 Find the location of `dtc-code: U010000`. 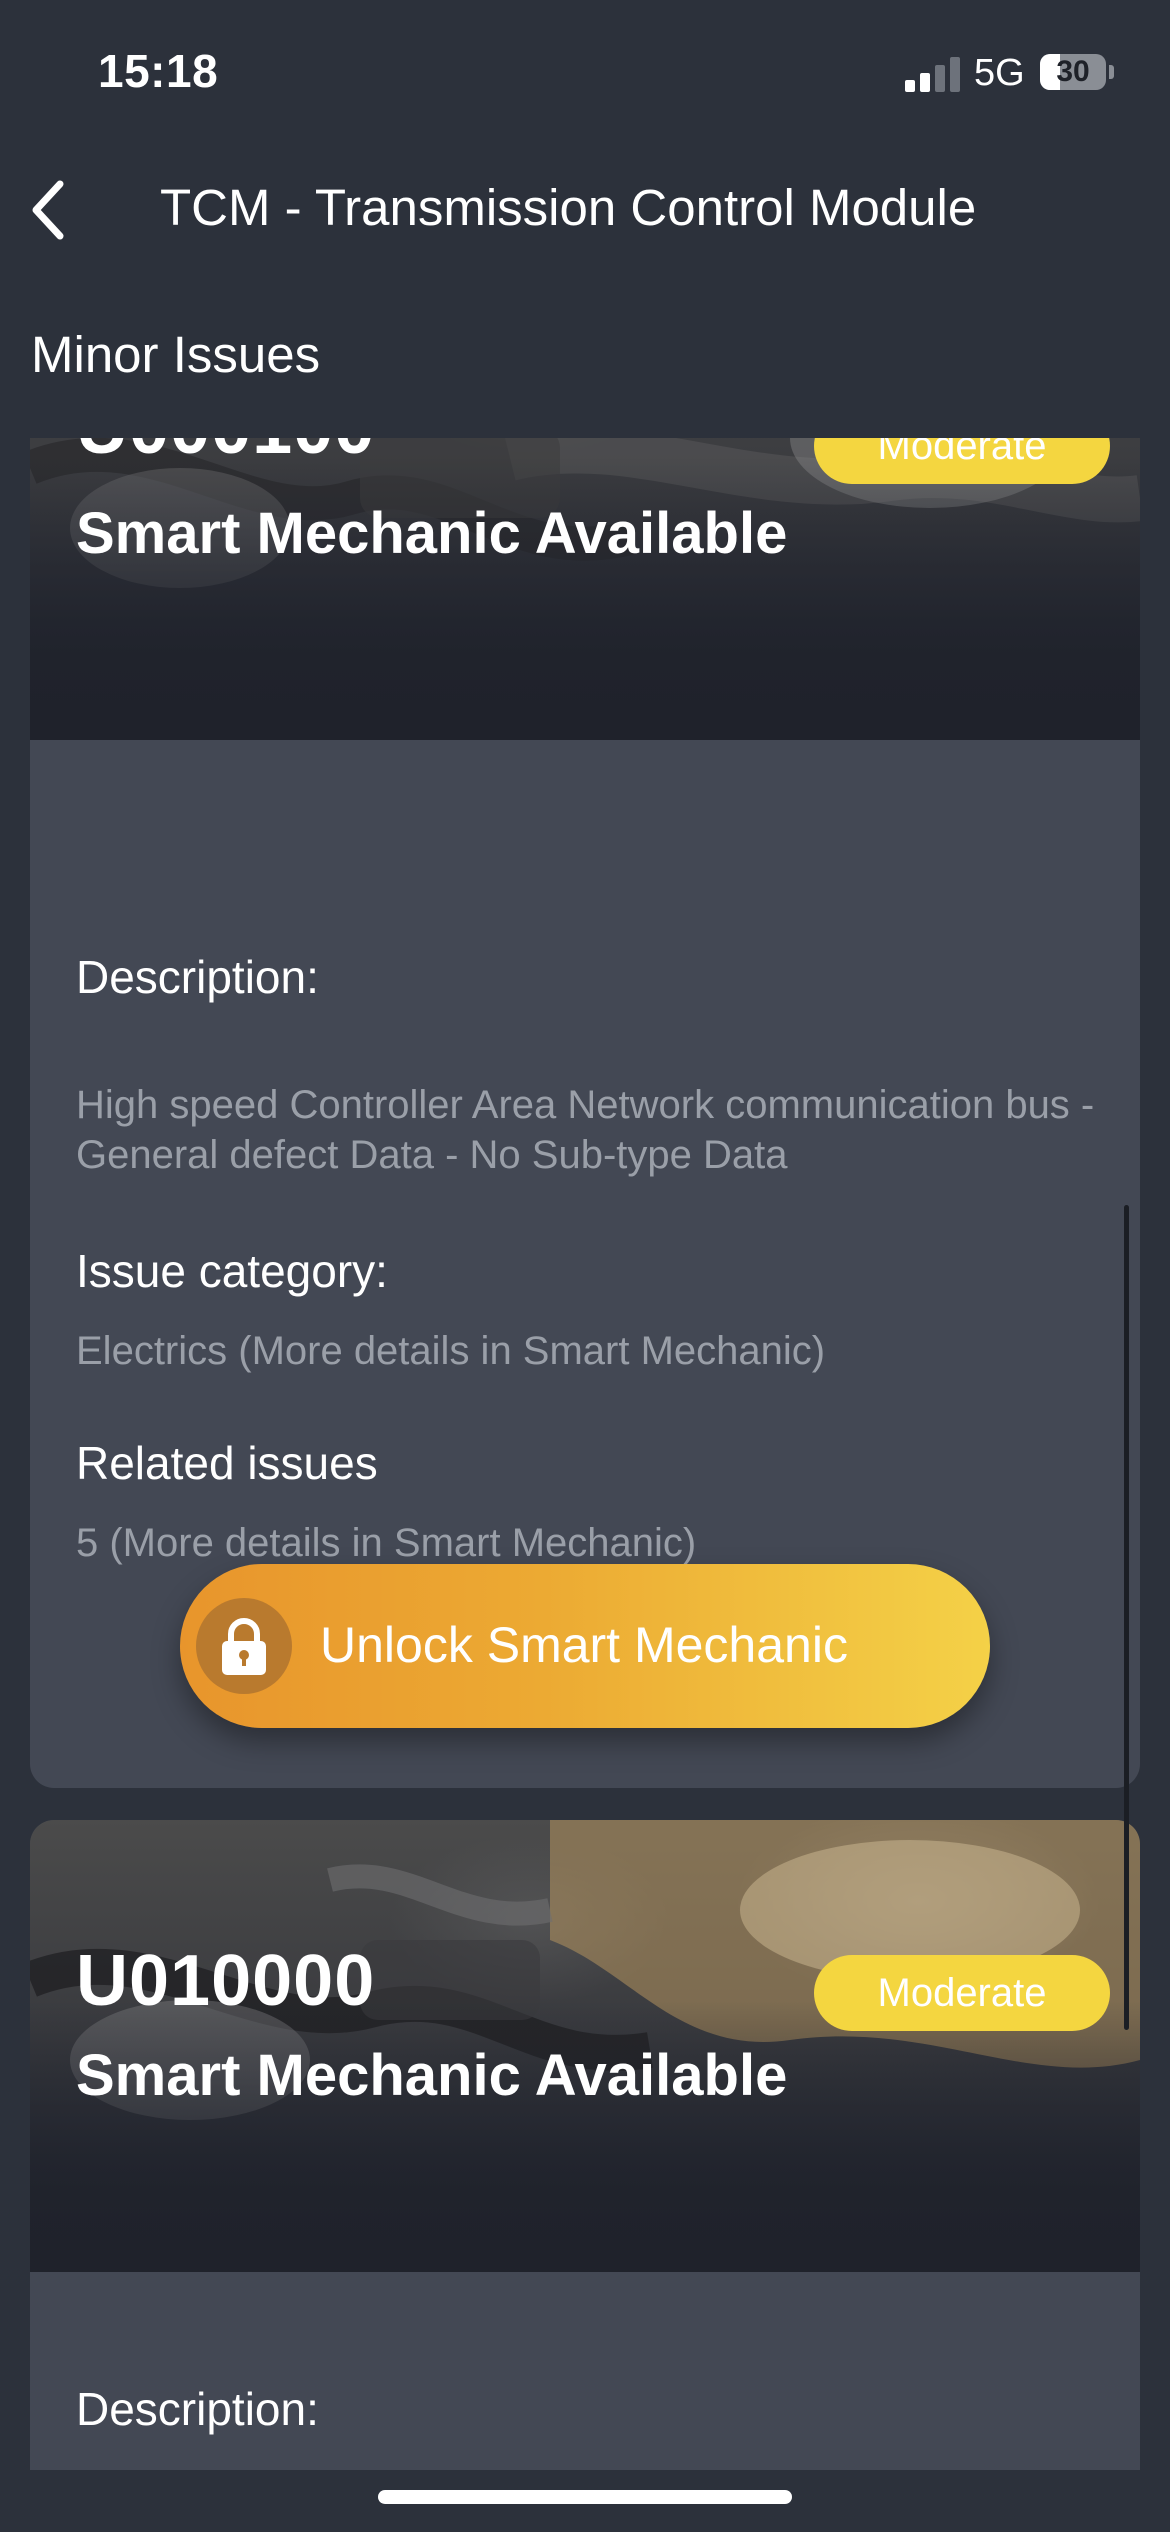

dtc-code: U010000 is located at coordinates (226, 1981).